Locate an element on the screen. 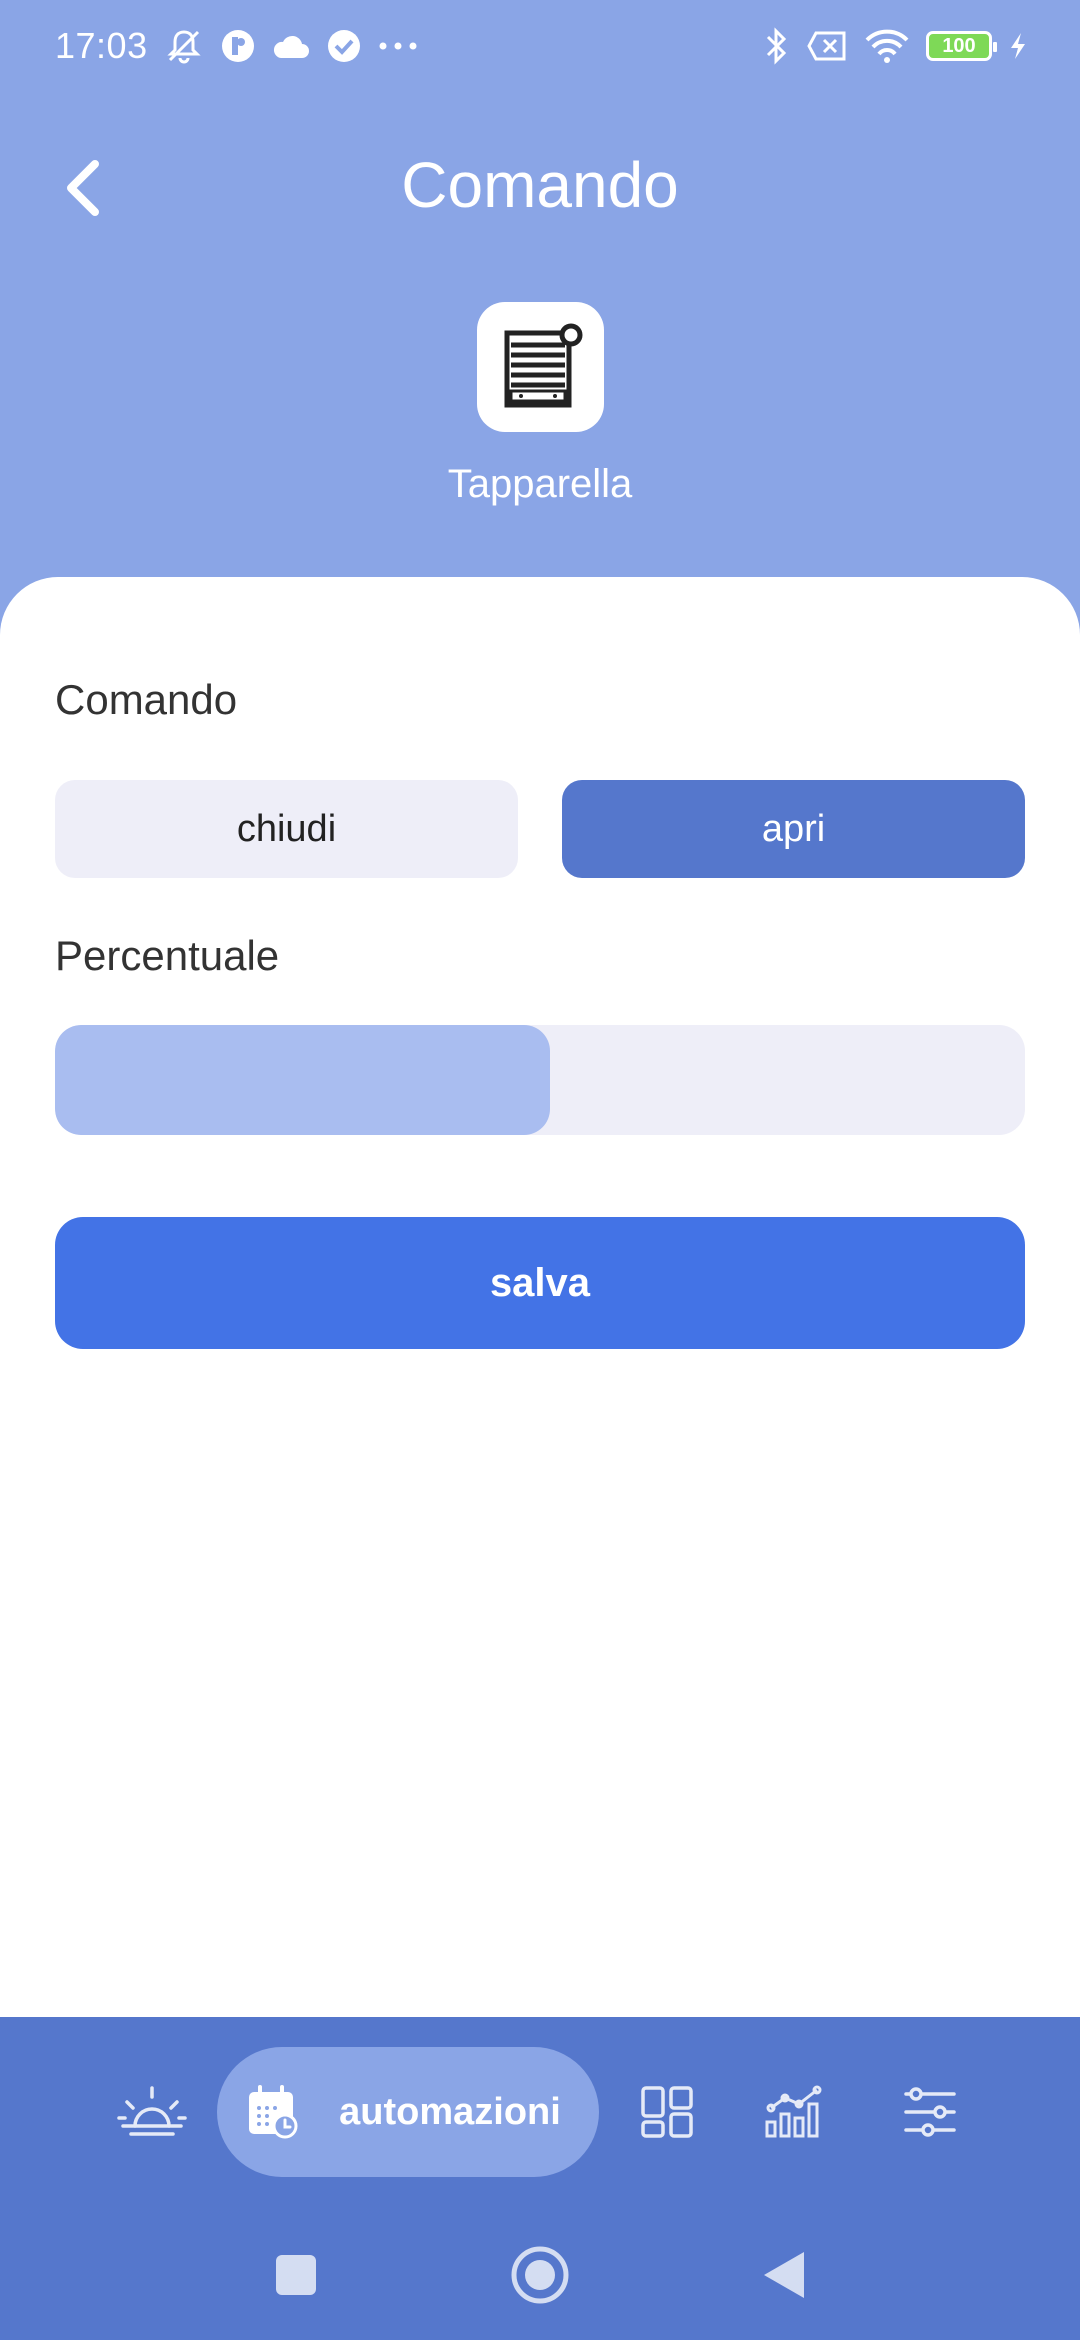 The image size is (1080, 2340). nav-settings is located at coordinates (930, 2112).